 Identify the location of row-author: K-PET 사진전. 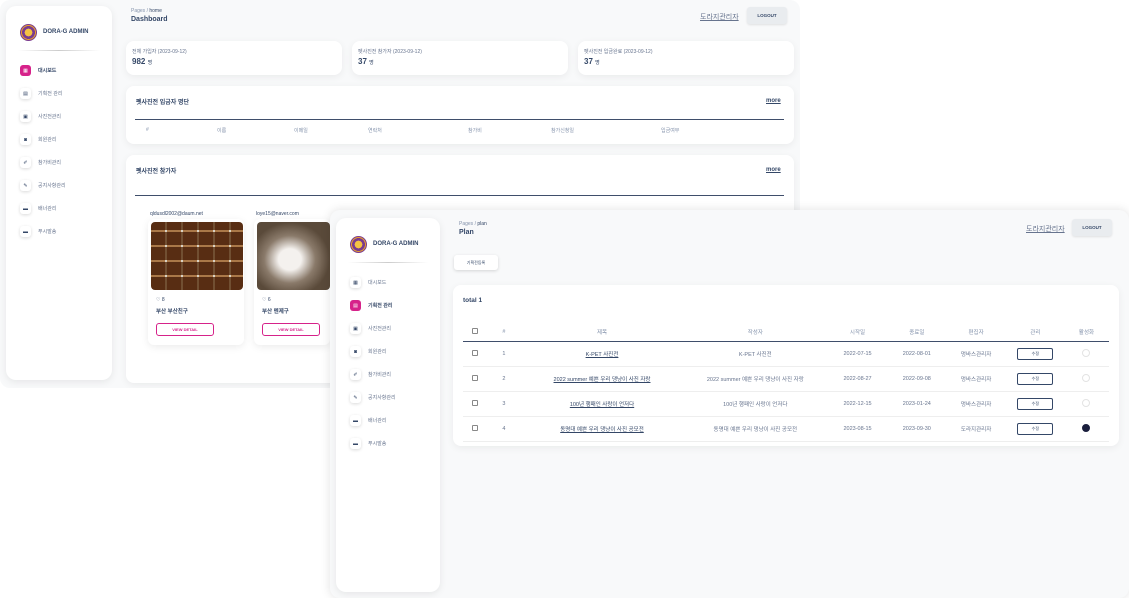
(755, 354).